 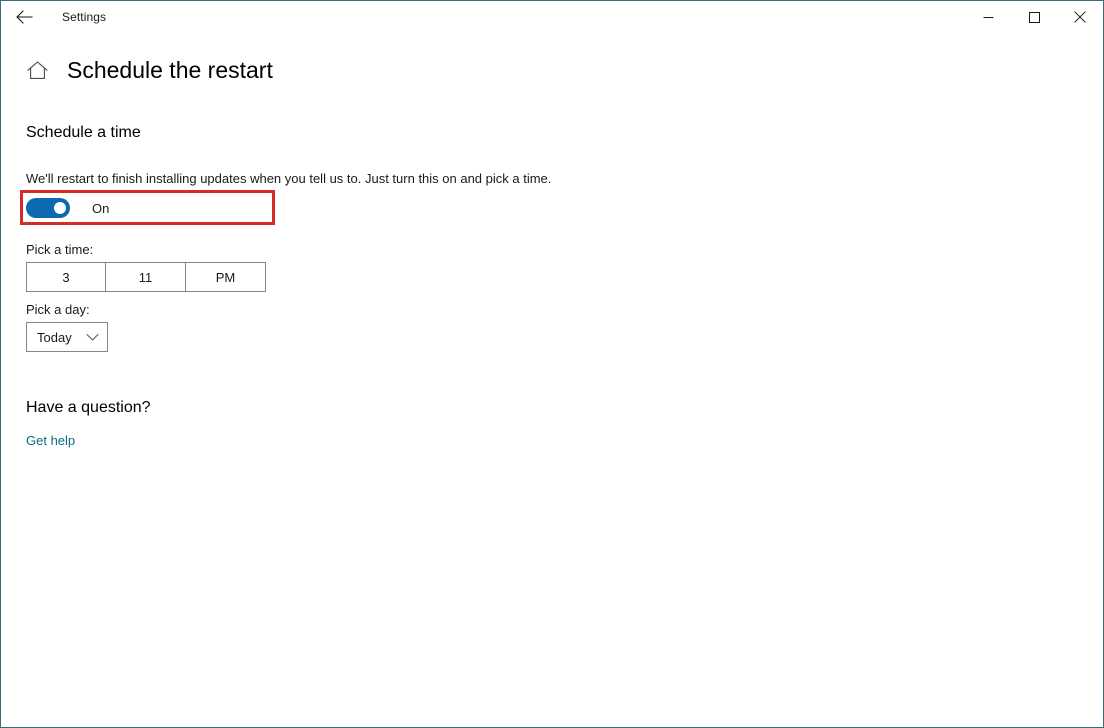 I want to click on minimize-icon, so click(x=988, y=17).